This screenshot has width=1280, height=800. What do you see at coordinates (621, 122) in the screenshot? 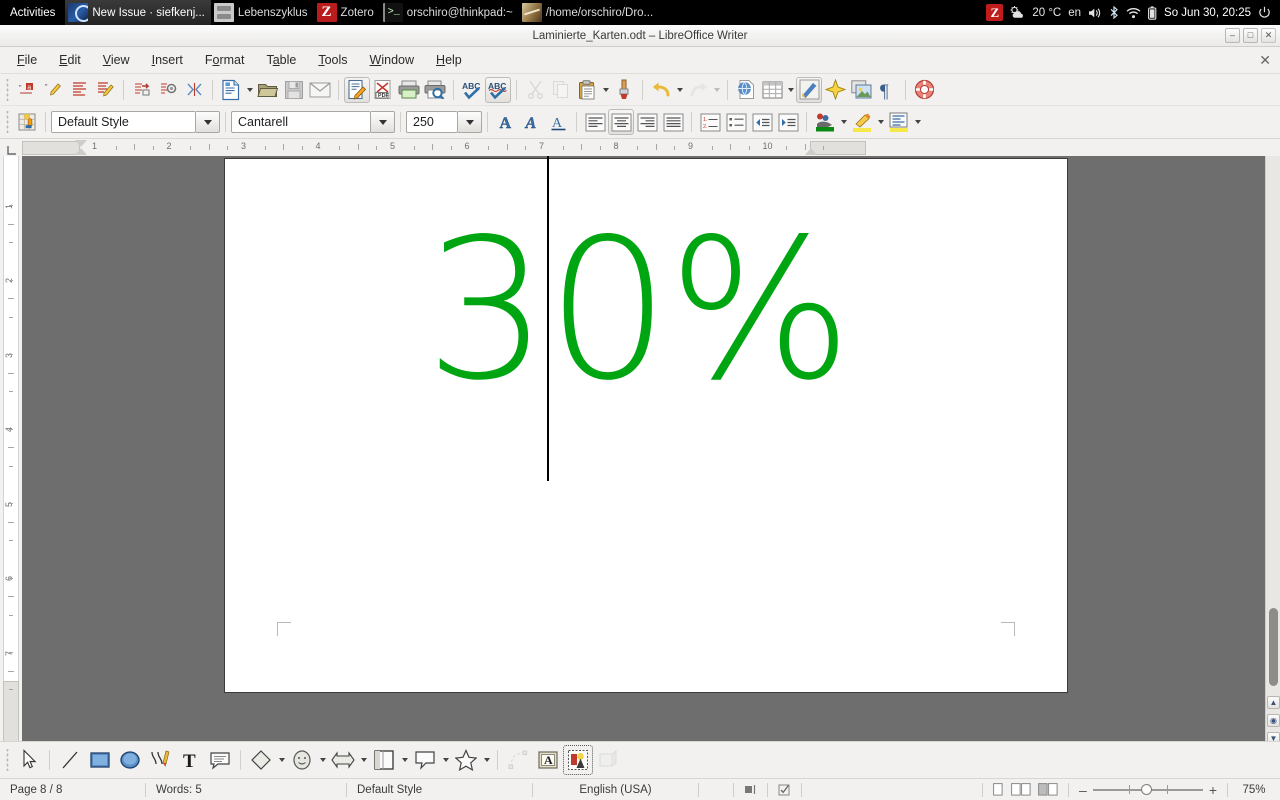
I see `align-center-icon` at bounding box center [621, 122].